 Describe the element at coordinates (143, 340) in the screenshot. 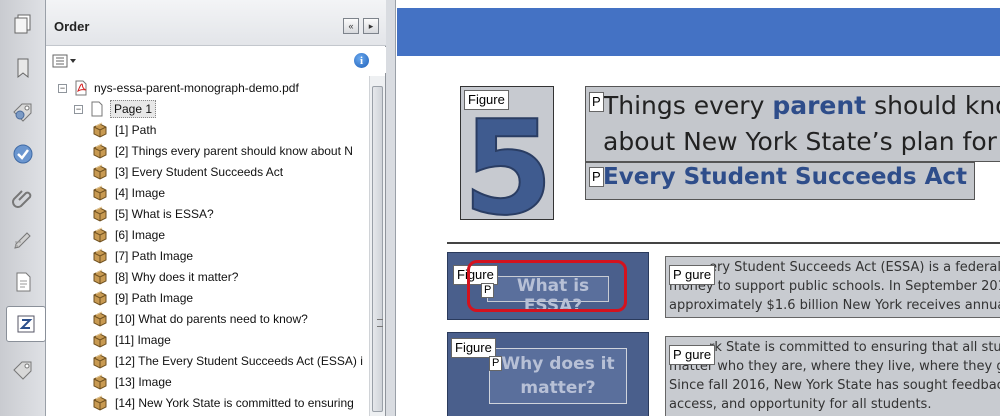

I see `tag-label: [11] Image` at that location.